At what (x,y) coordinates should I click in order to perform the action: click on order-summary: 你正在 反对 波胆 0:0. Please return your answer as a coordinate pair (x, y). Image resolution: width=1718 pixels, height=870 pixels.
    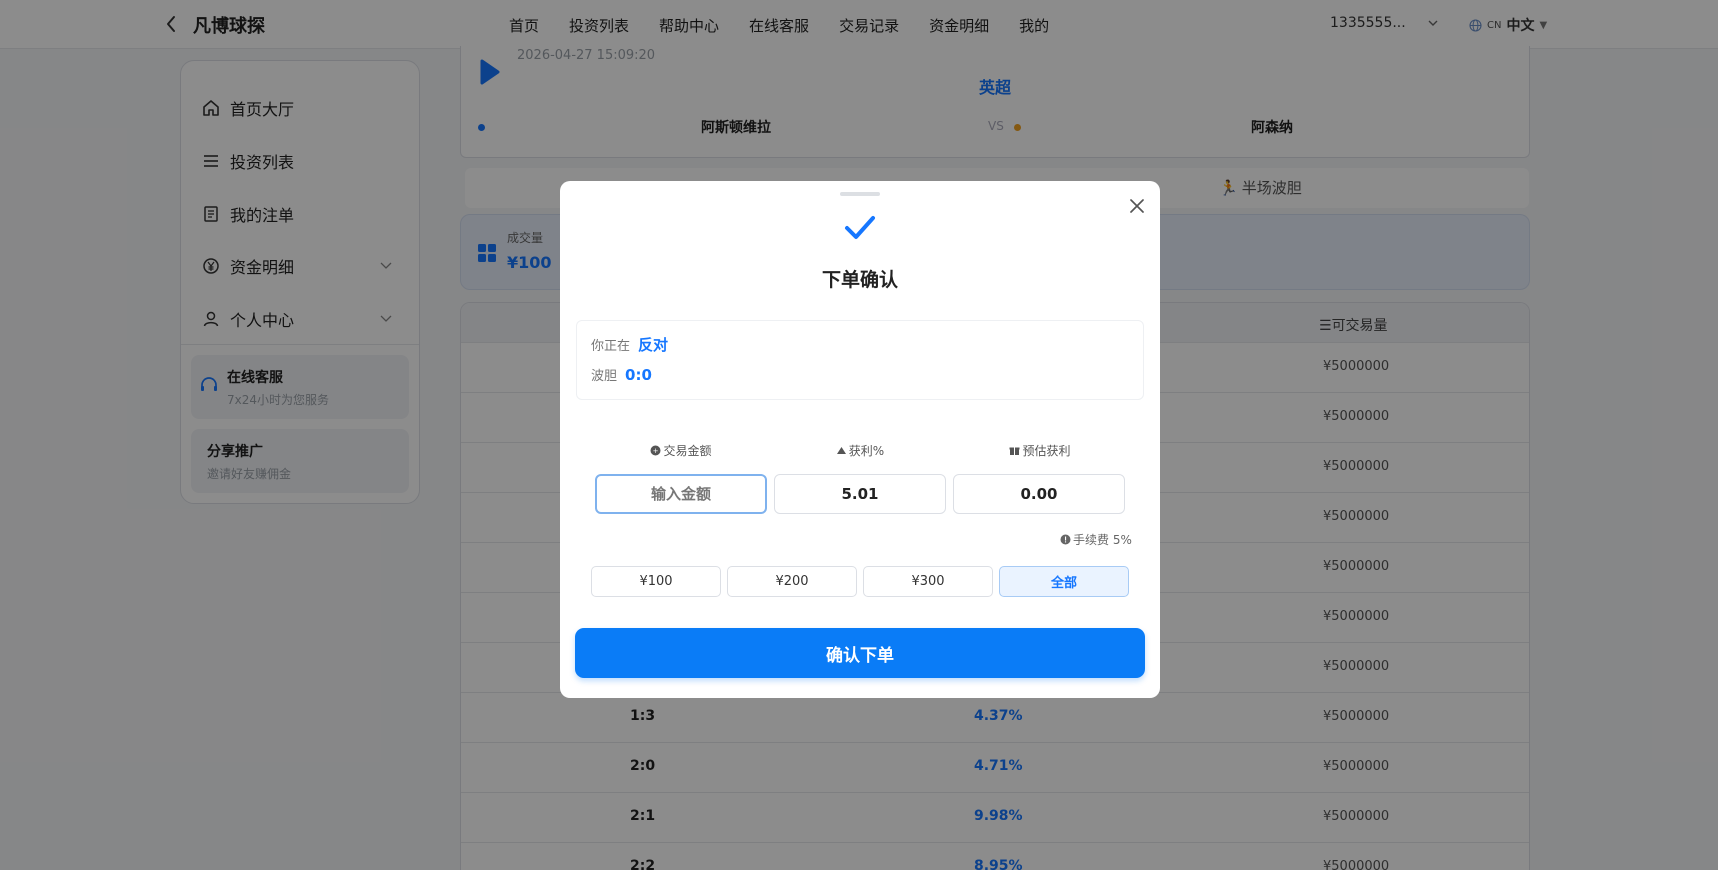
    Looking at the image, I should click on (860, 360).